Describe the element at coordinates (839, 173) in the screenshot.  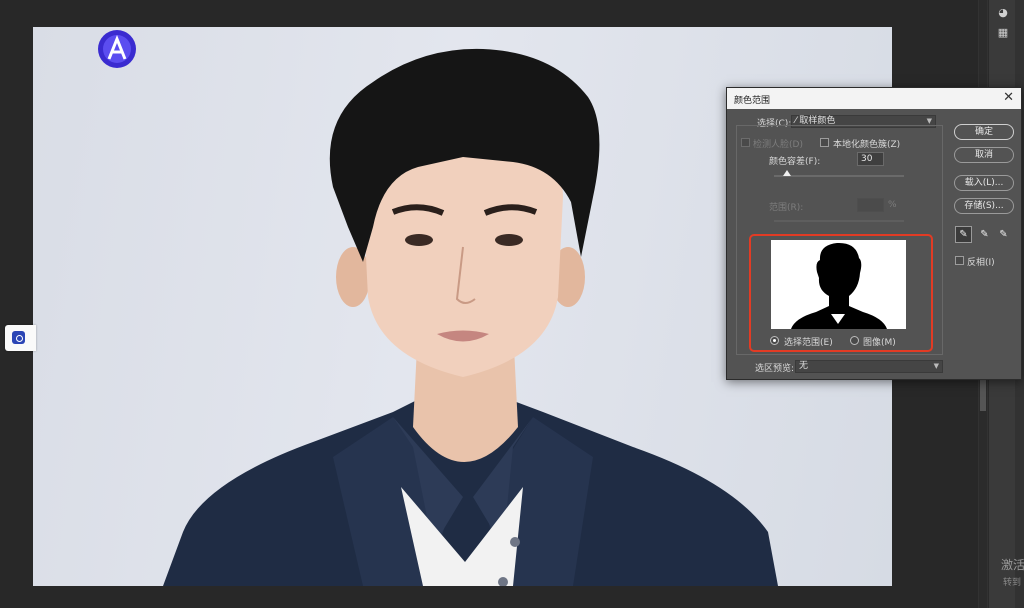
I see `fuzziness-slider` at that location.